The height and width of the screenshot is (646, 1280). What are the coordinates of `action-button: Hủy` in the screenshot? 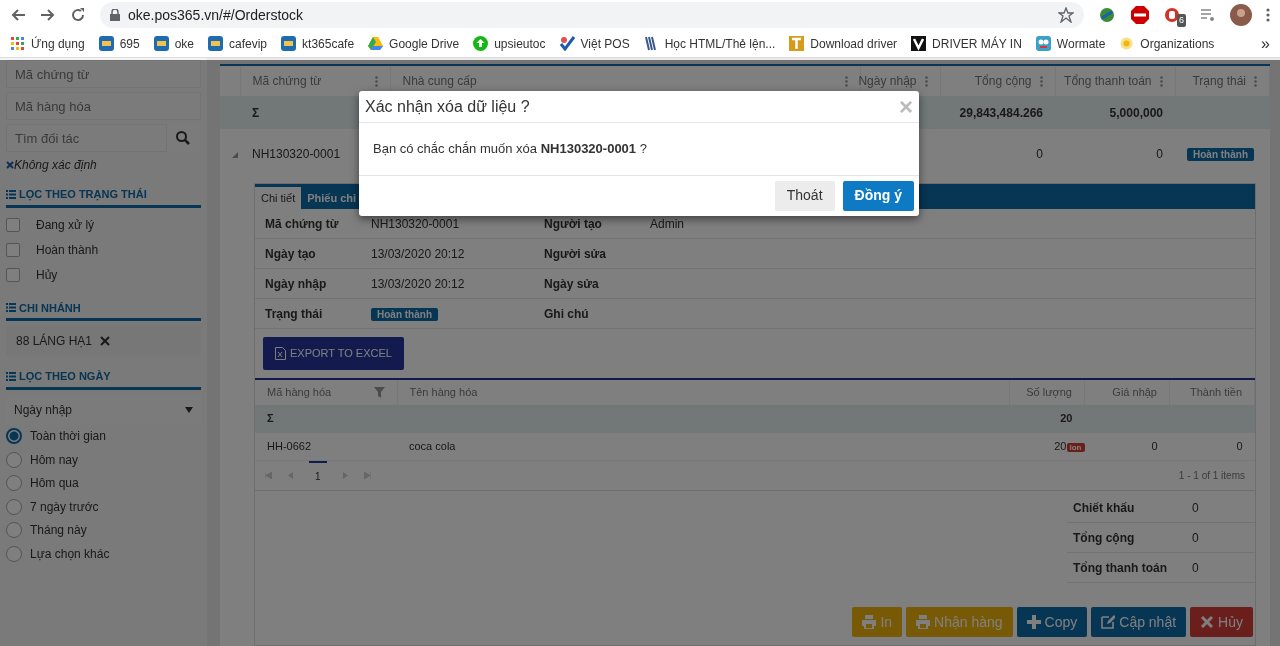 It's located at (1221, 622).